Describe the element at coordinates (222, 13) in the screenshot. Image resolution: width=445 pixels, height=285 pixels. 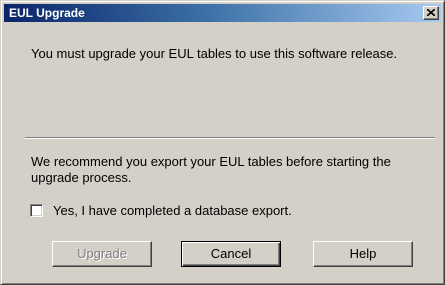
I see `title-bar: EUL Upgrade` at that location.